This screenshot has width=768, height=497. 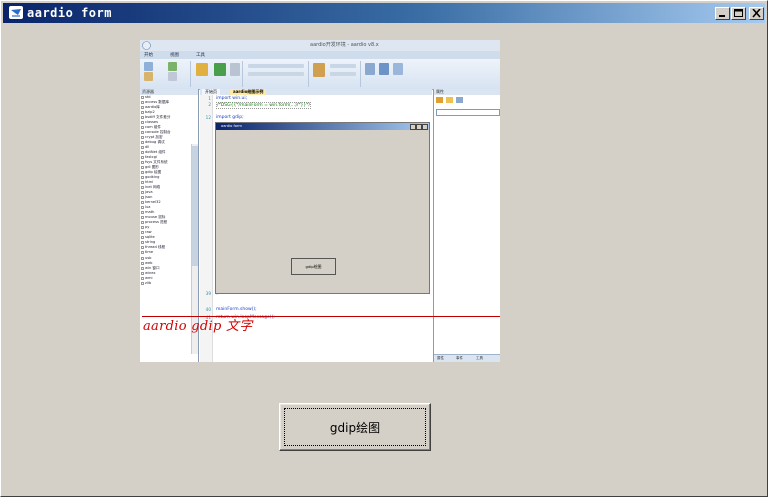 I want to click on properties-tab: 事件, so click(x=459, y=358).